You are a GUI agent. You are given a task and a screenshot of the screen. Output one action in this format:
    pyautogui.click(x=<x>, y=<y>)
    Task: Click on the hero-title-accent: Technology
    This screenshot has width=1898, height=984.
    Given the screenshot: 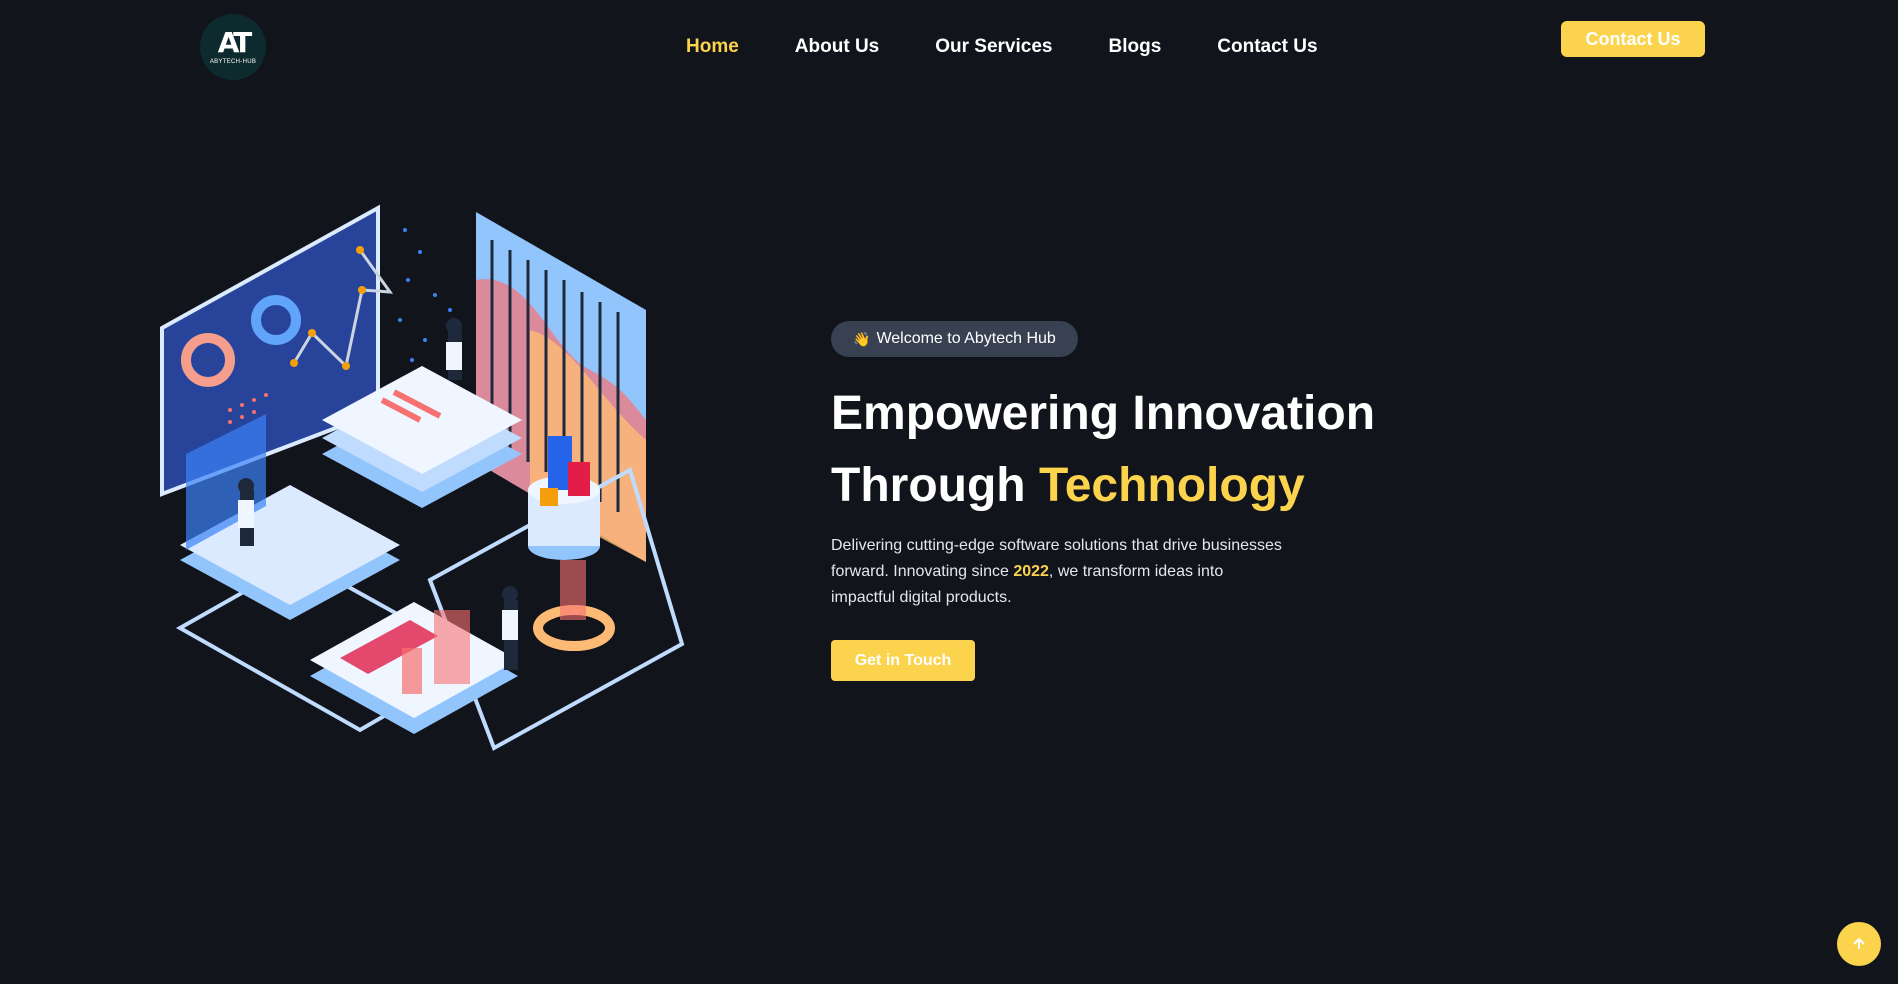 What is the action you would take?
    pyautogui.click(x=1171, y=485)
    